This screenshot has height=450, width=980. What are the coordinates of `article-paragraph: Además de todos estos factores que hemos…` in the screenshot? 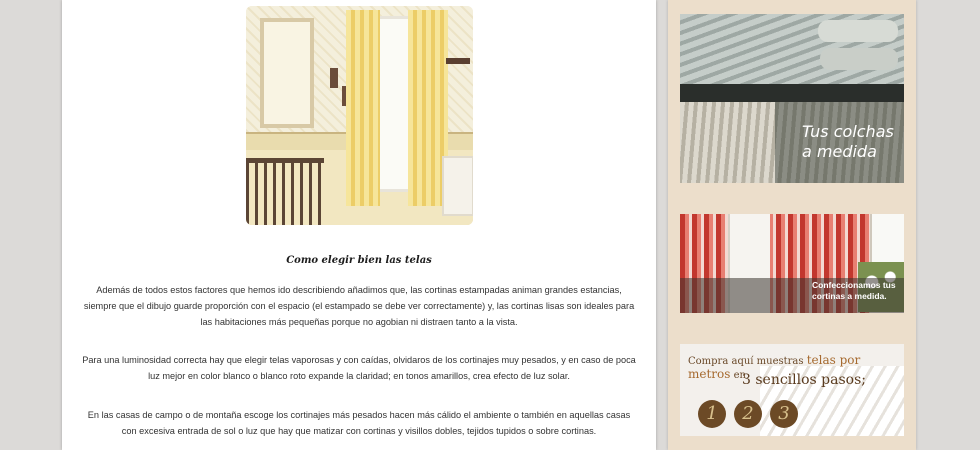 It's located at (359, 306).